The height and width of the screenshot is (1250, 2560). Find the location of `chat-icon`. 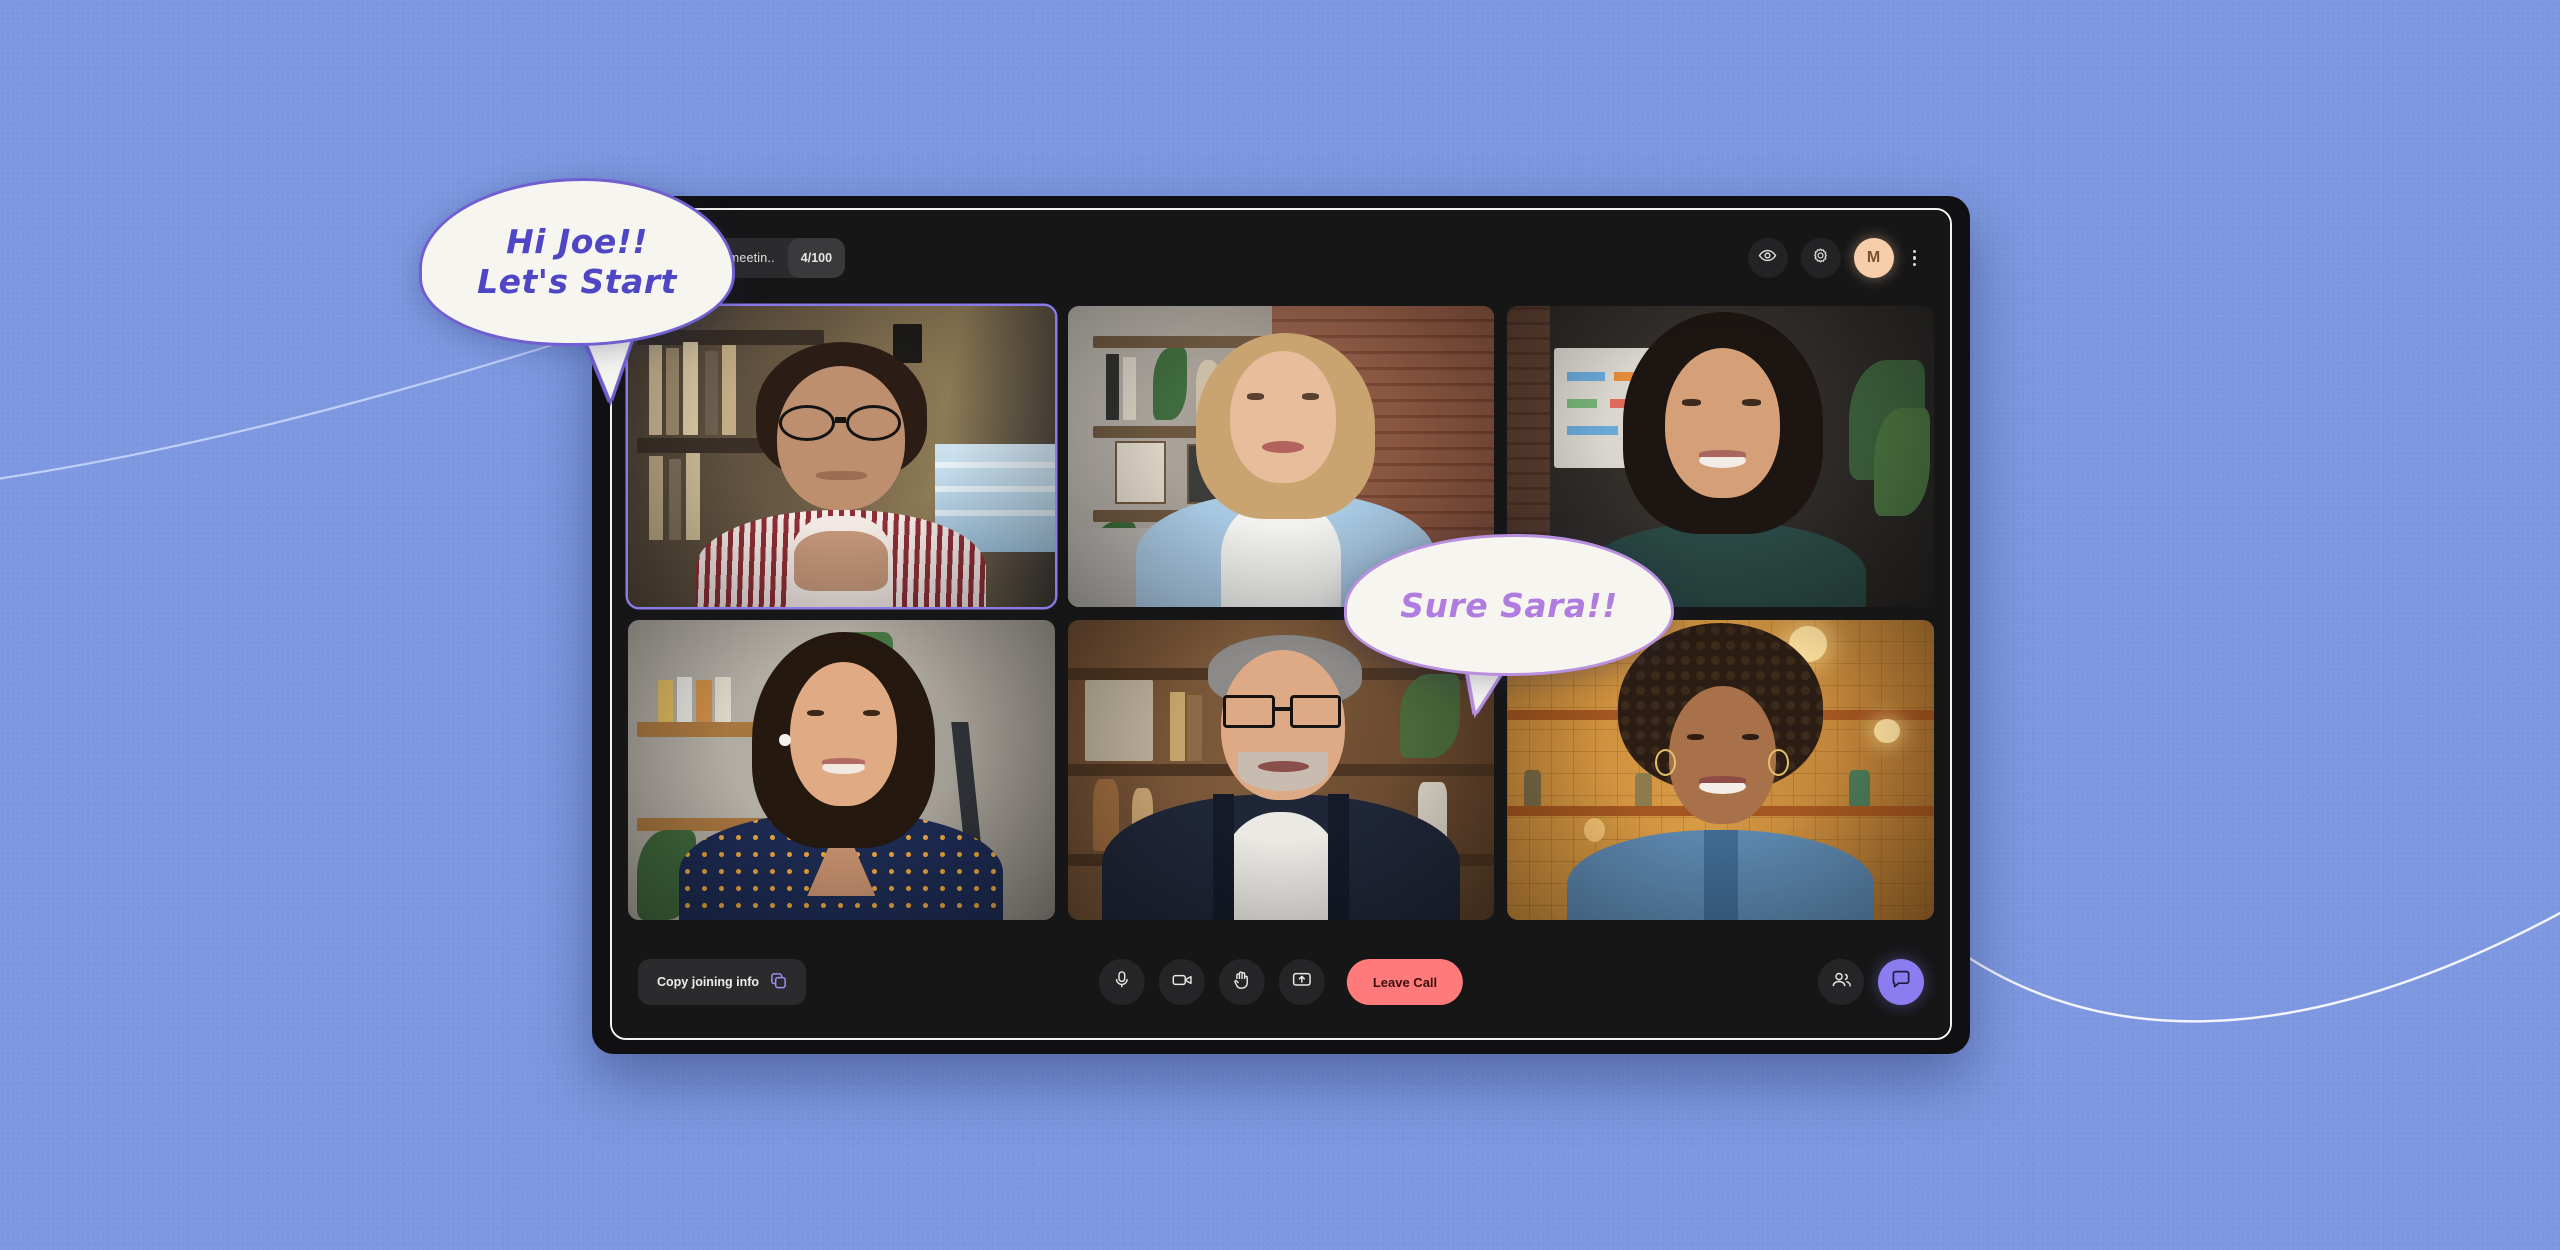

chat-icon is located at coordinates (1901, 982).